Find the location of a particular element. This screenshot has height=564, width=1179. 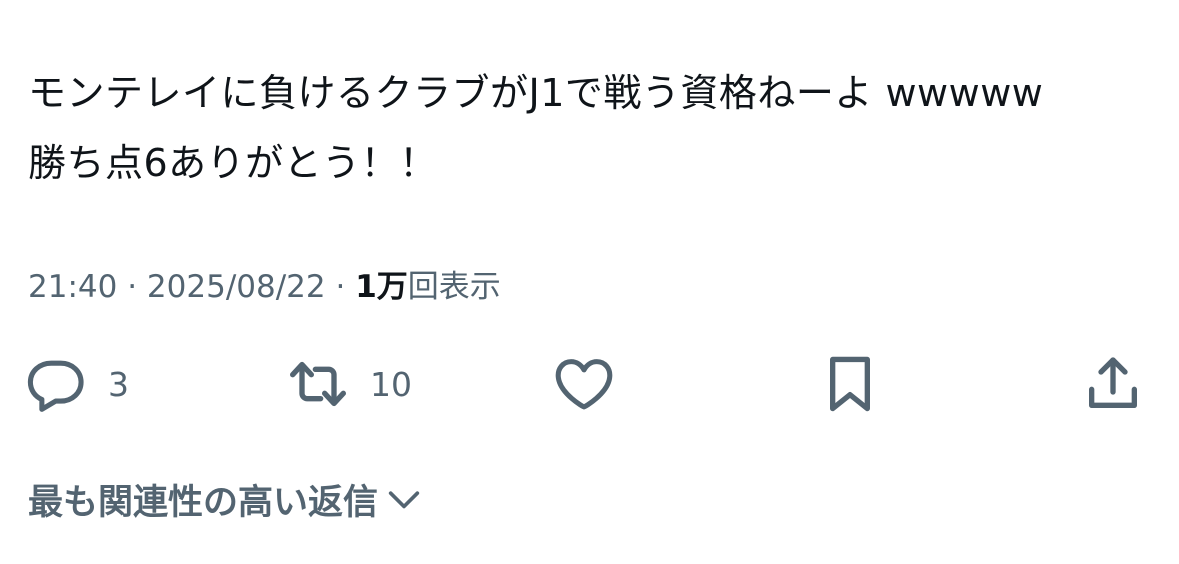

reply-count: 3 is located at coordinates (118, 384).